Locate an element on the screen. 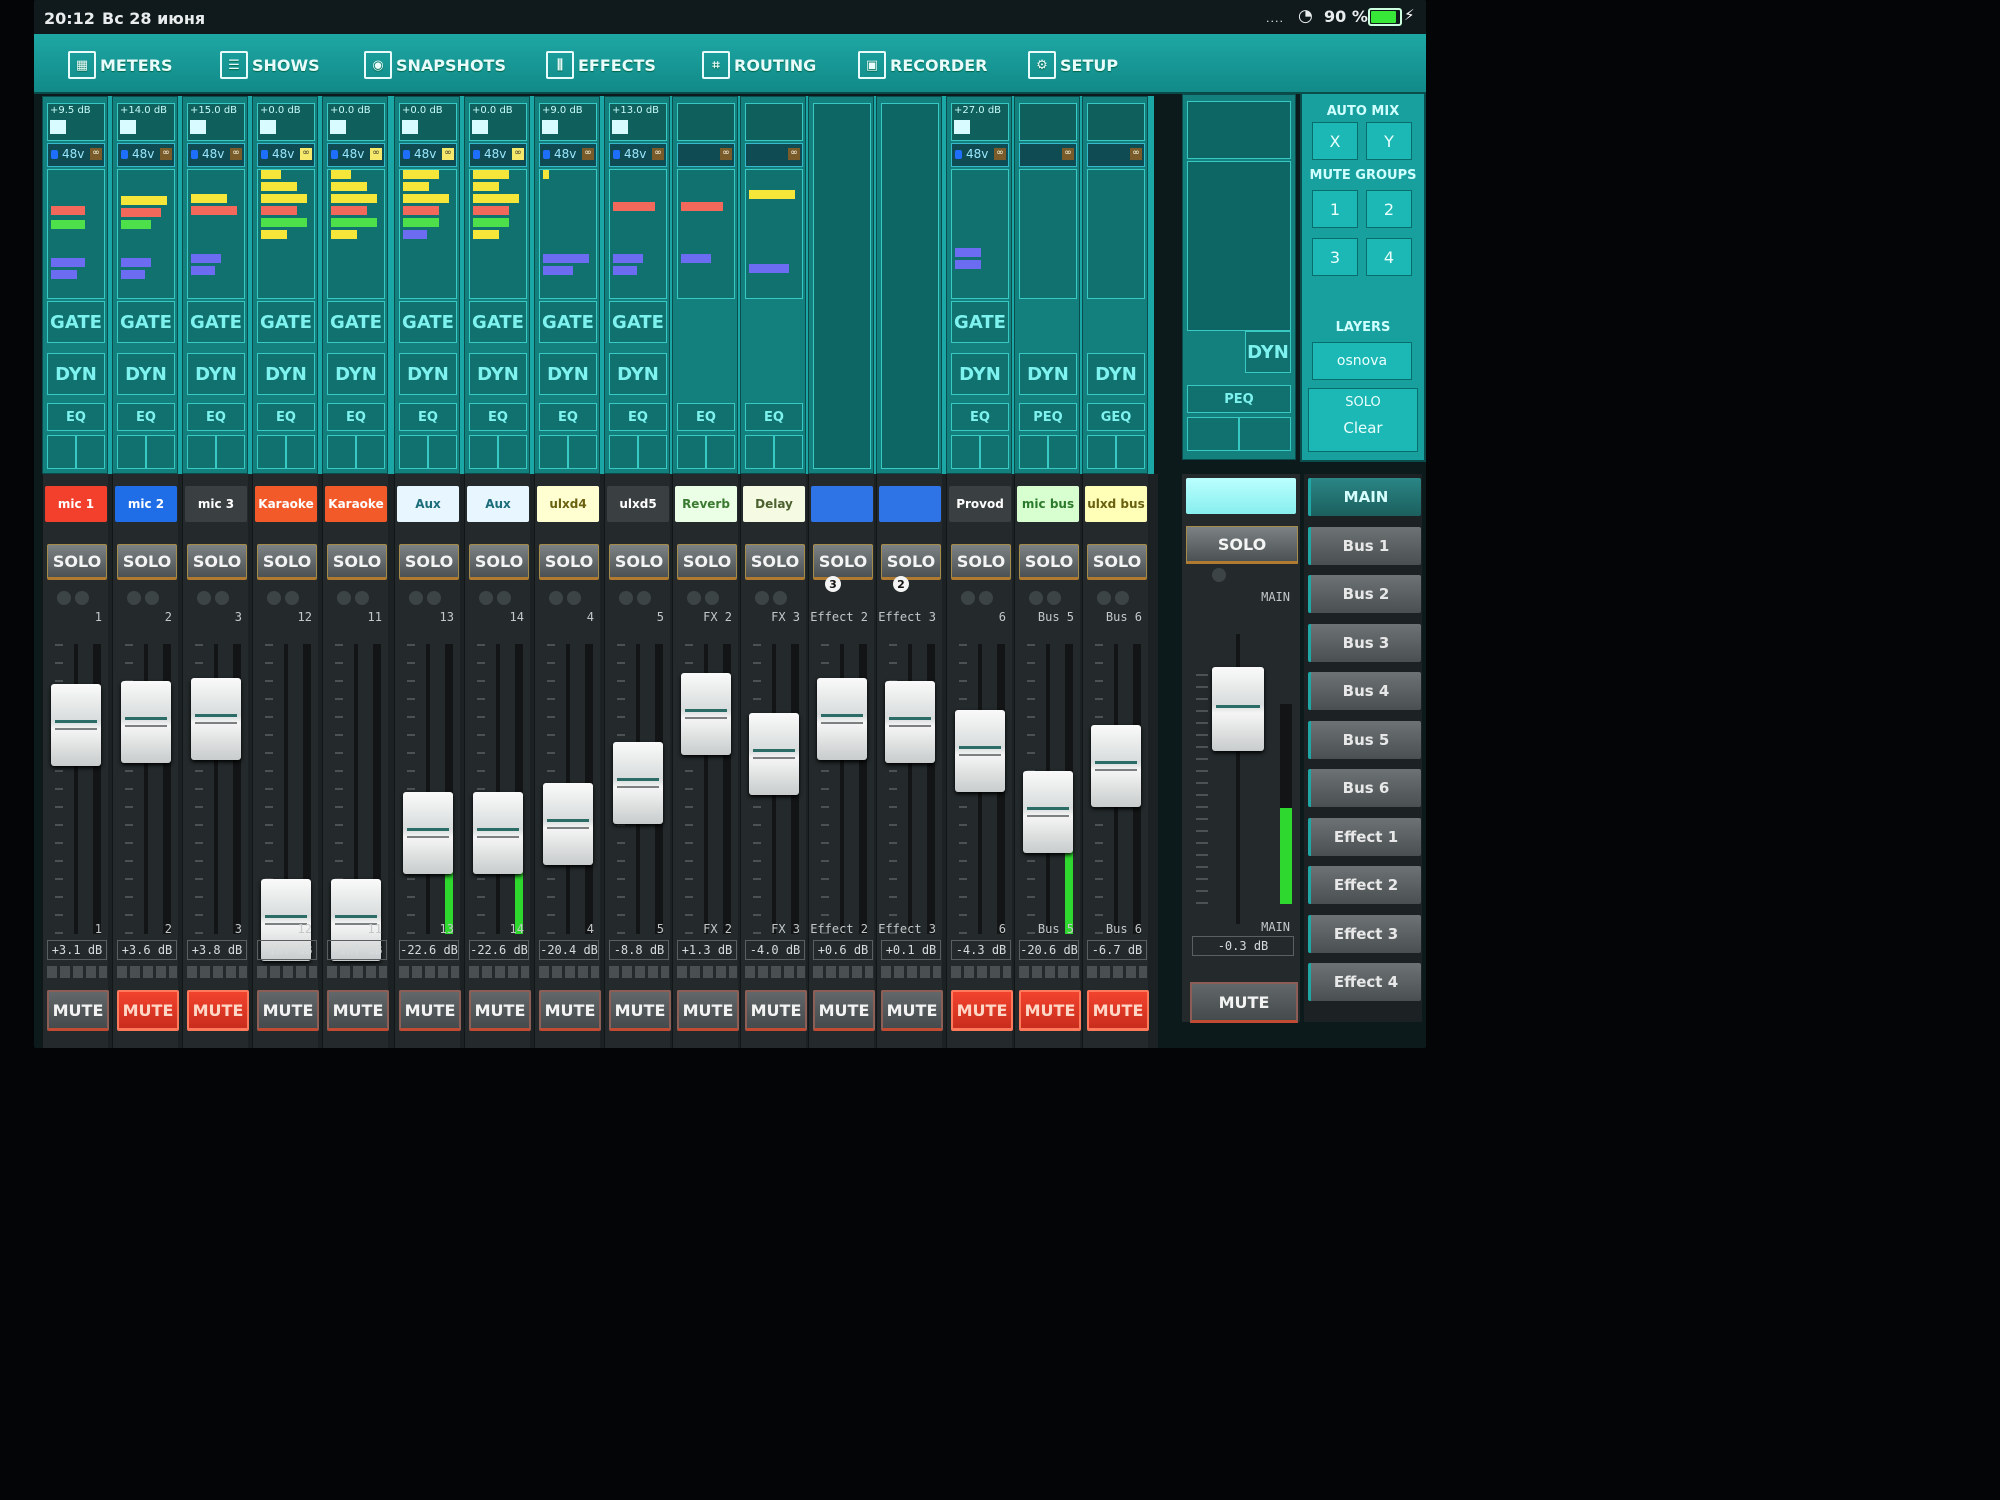 The image size is (2000, 1500). channel-name: mic 2 is located at coordinates (146, 504).